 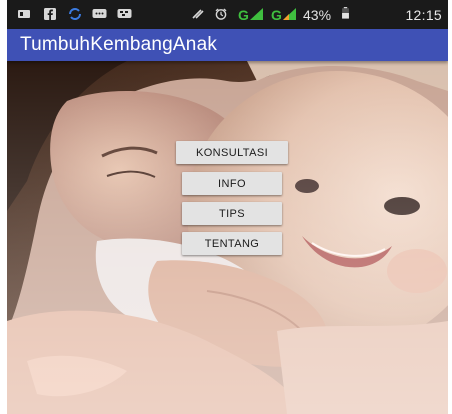 I want to click on tips-button: TIPS, so click(x=232, y=213).